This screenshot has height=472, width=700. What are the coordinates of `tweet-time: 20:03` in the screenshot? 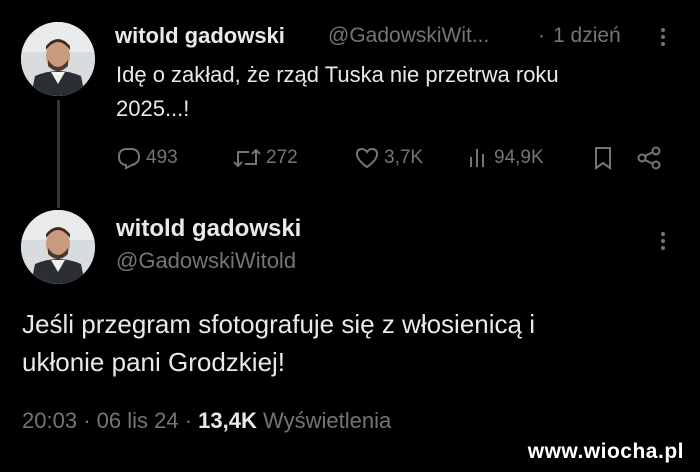 It's located at (49, 420).